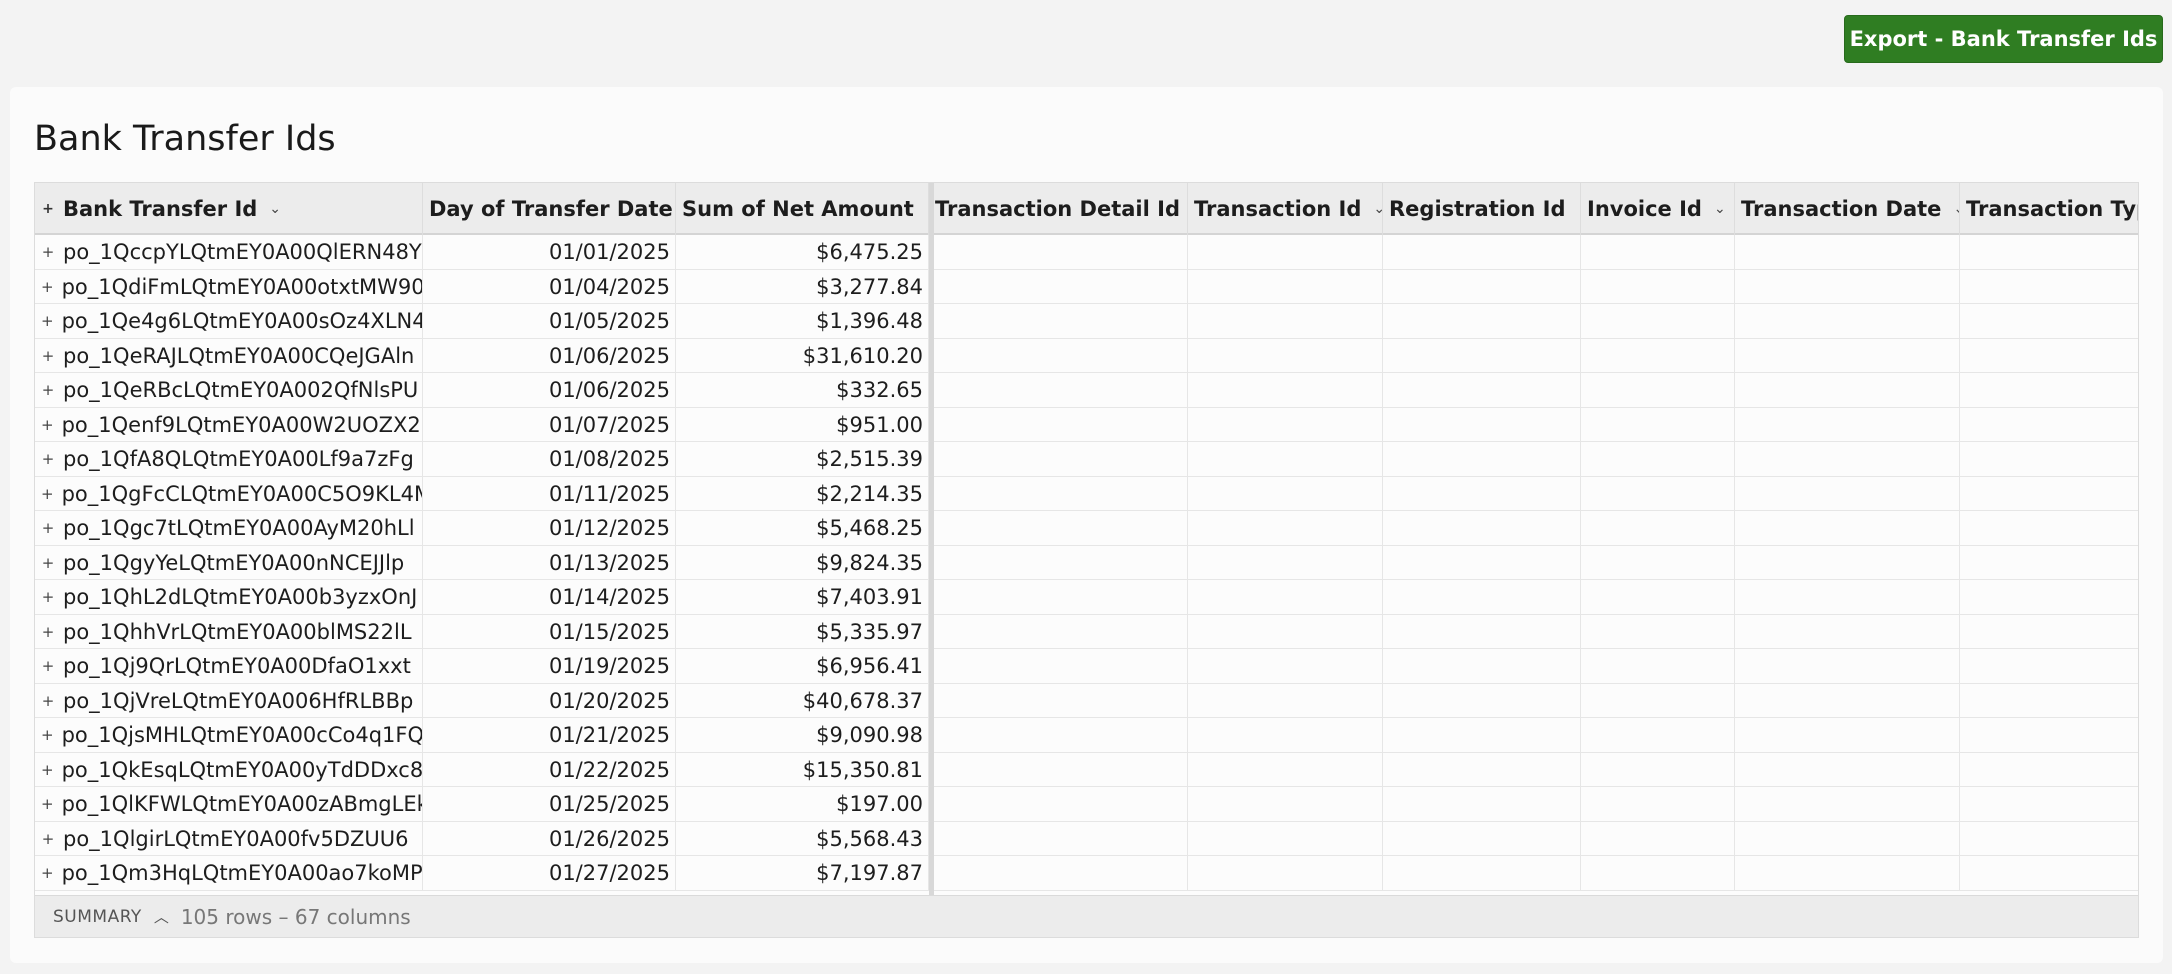 Image resolution: width=2172 pixels, height=974 pixels. Describe the element at coordinates (549, 252) in the screenshot. I see `cell-day-of-transfer-date: 01/01/2025` at that location.